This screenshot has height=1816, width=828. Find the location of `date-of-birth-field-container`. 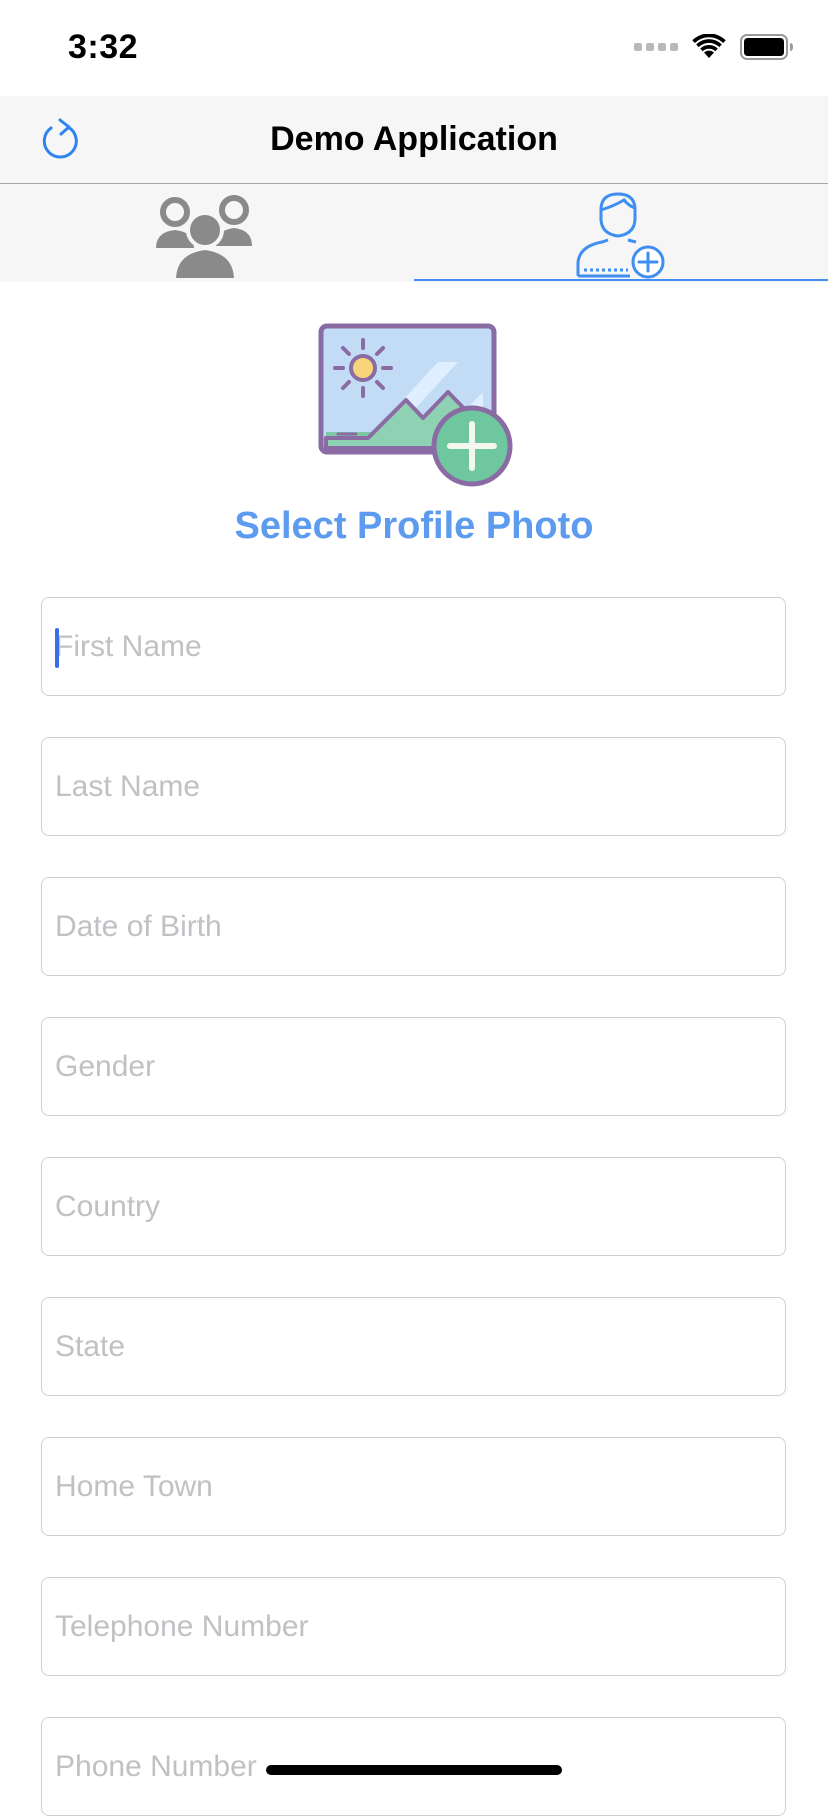

date-of-birth-field-container is located at coordinates (413, 926).